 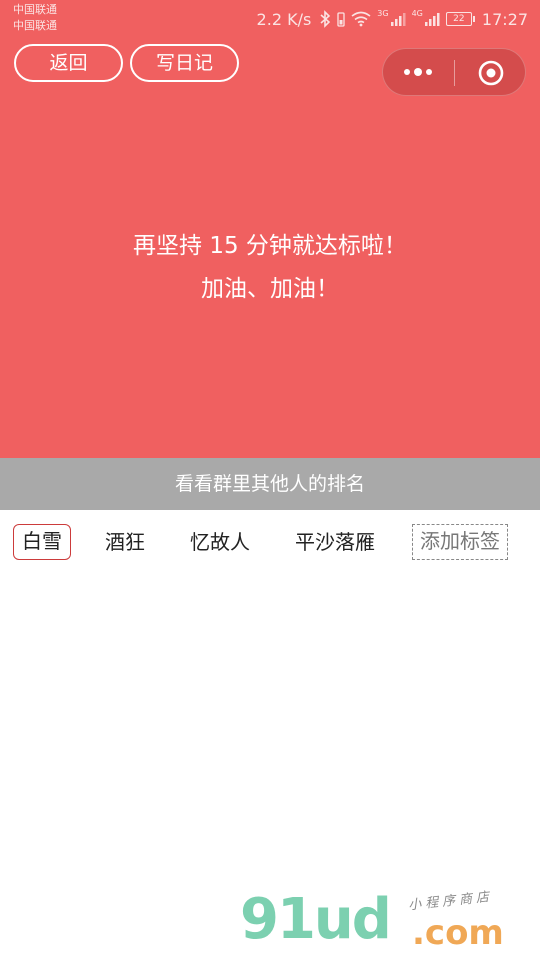 What do you see at coordinates (35, 25) in the screenshot?
I see `carrier-label-2: 中国联通` at bounding box center [35, 25].